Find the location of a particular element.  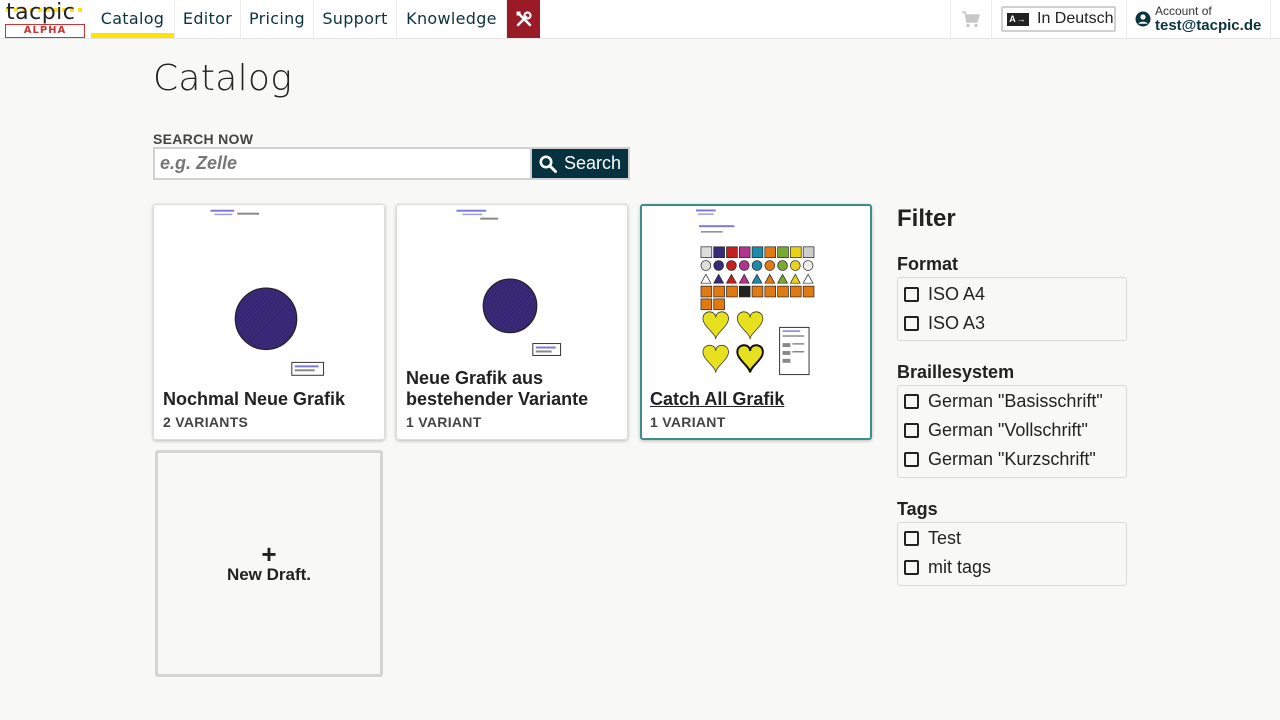

nav-pricing: Pricing is located at coordinates (277, 19).